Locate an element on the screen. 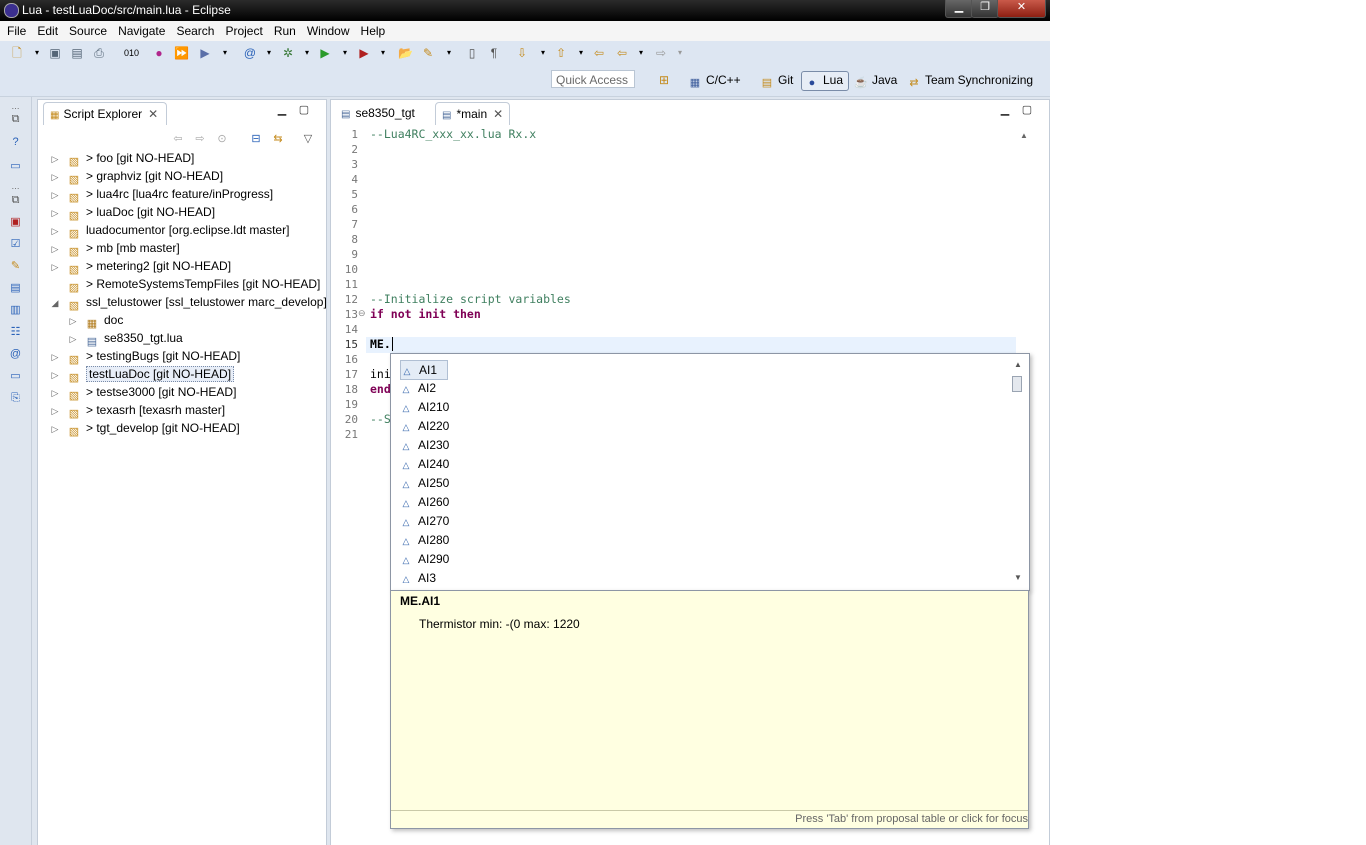  code-line: --Initialize script variables is located at coordinates (470, 299).